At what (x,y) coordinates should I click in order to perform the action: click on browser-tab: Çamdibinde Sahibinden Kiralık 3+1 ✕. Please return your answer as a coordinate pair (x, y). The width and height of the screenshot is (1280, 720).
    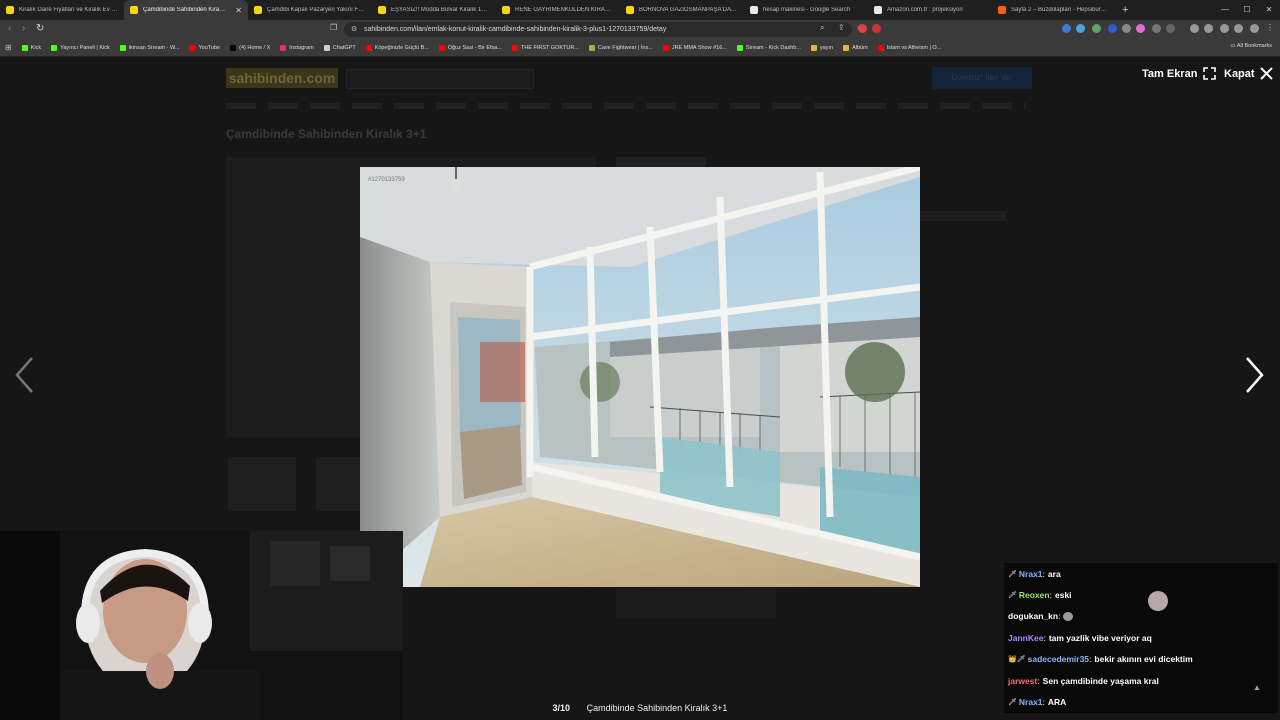
    Looking at the image, I should click on (186, 10).